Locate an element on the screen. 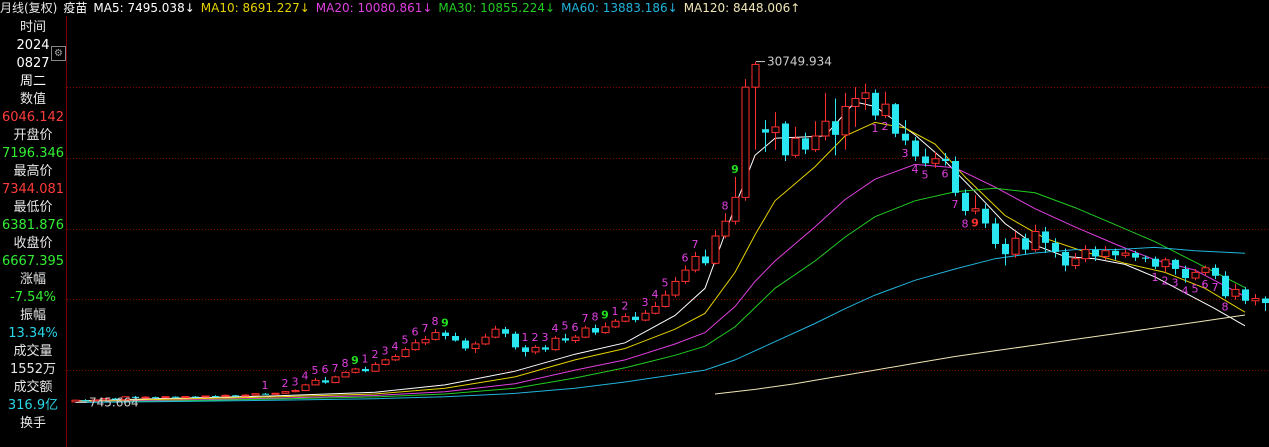 The height and width of the screenshot is (447, 1269). td-label: 7 is located at coordinates (585, 318).